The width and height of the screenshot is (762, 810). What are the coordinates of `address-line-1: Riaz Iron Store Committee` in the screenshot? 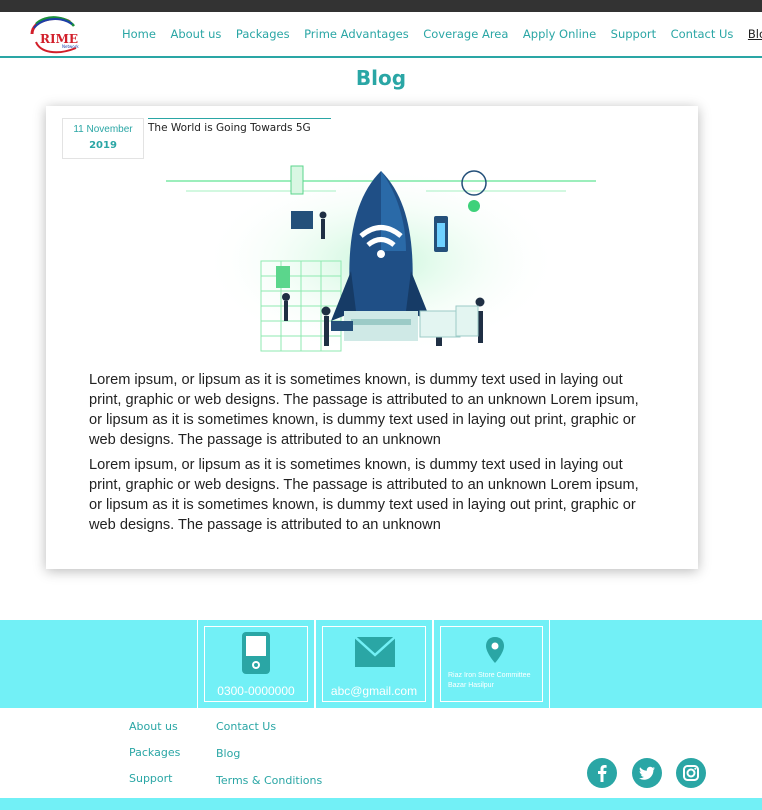 It's located at (489, 675).